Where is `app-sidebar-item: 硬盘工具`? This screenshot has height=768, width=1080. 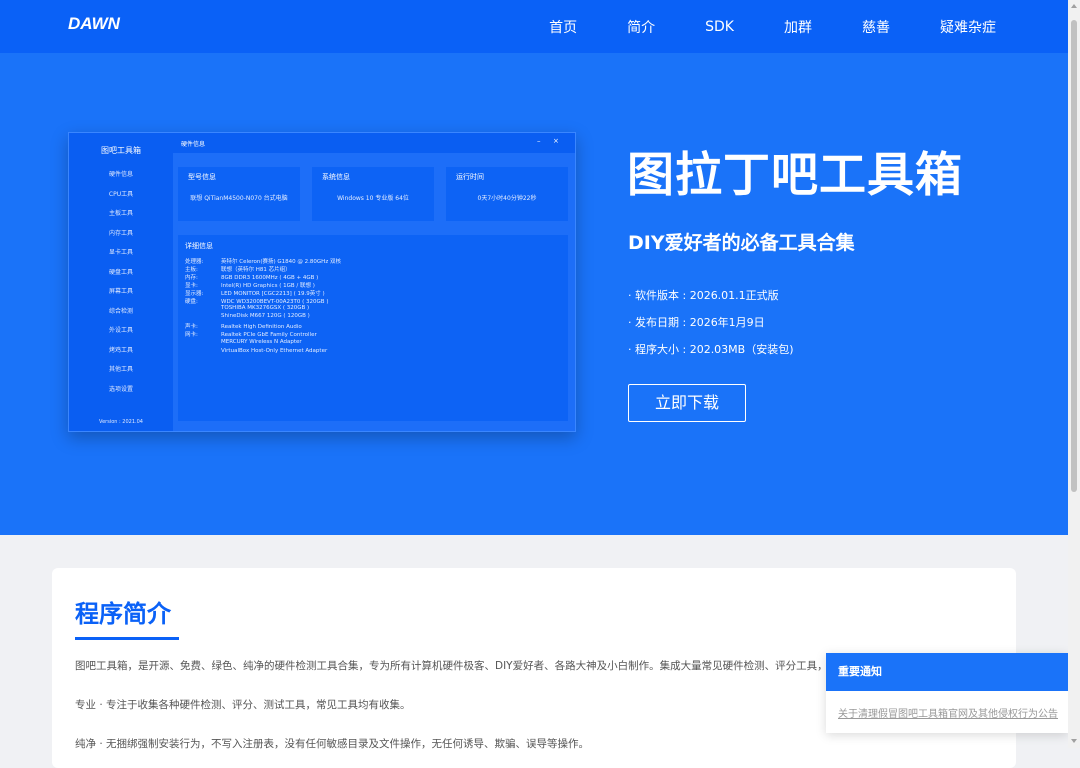
app-sidebar-item: 硬盘工具 is located at coordinates (120, 272).